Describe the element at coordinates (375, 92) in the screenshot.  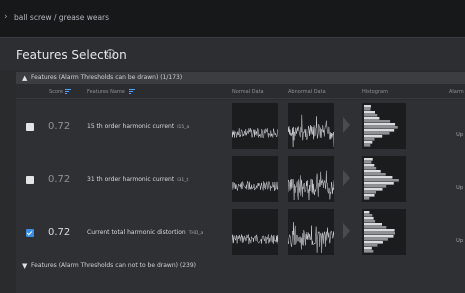
I see `column-histogram: Histogram` at that location.